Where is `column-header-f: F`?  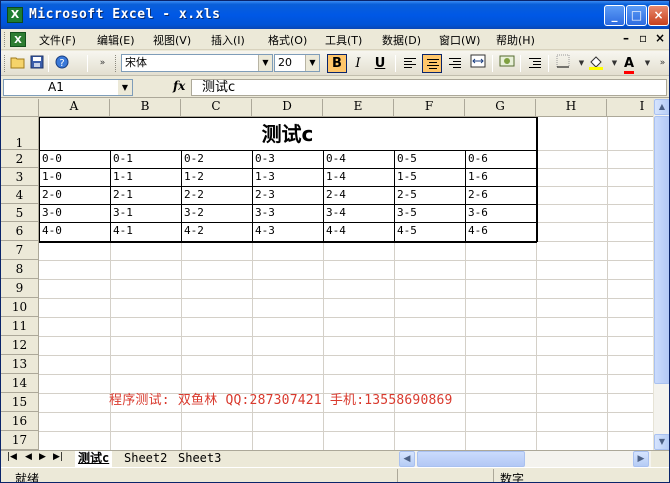 column-header-f: F is located at coordinates (429, 108).